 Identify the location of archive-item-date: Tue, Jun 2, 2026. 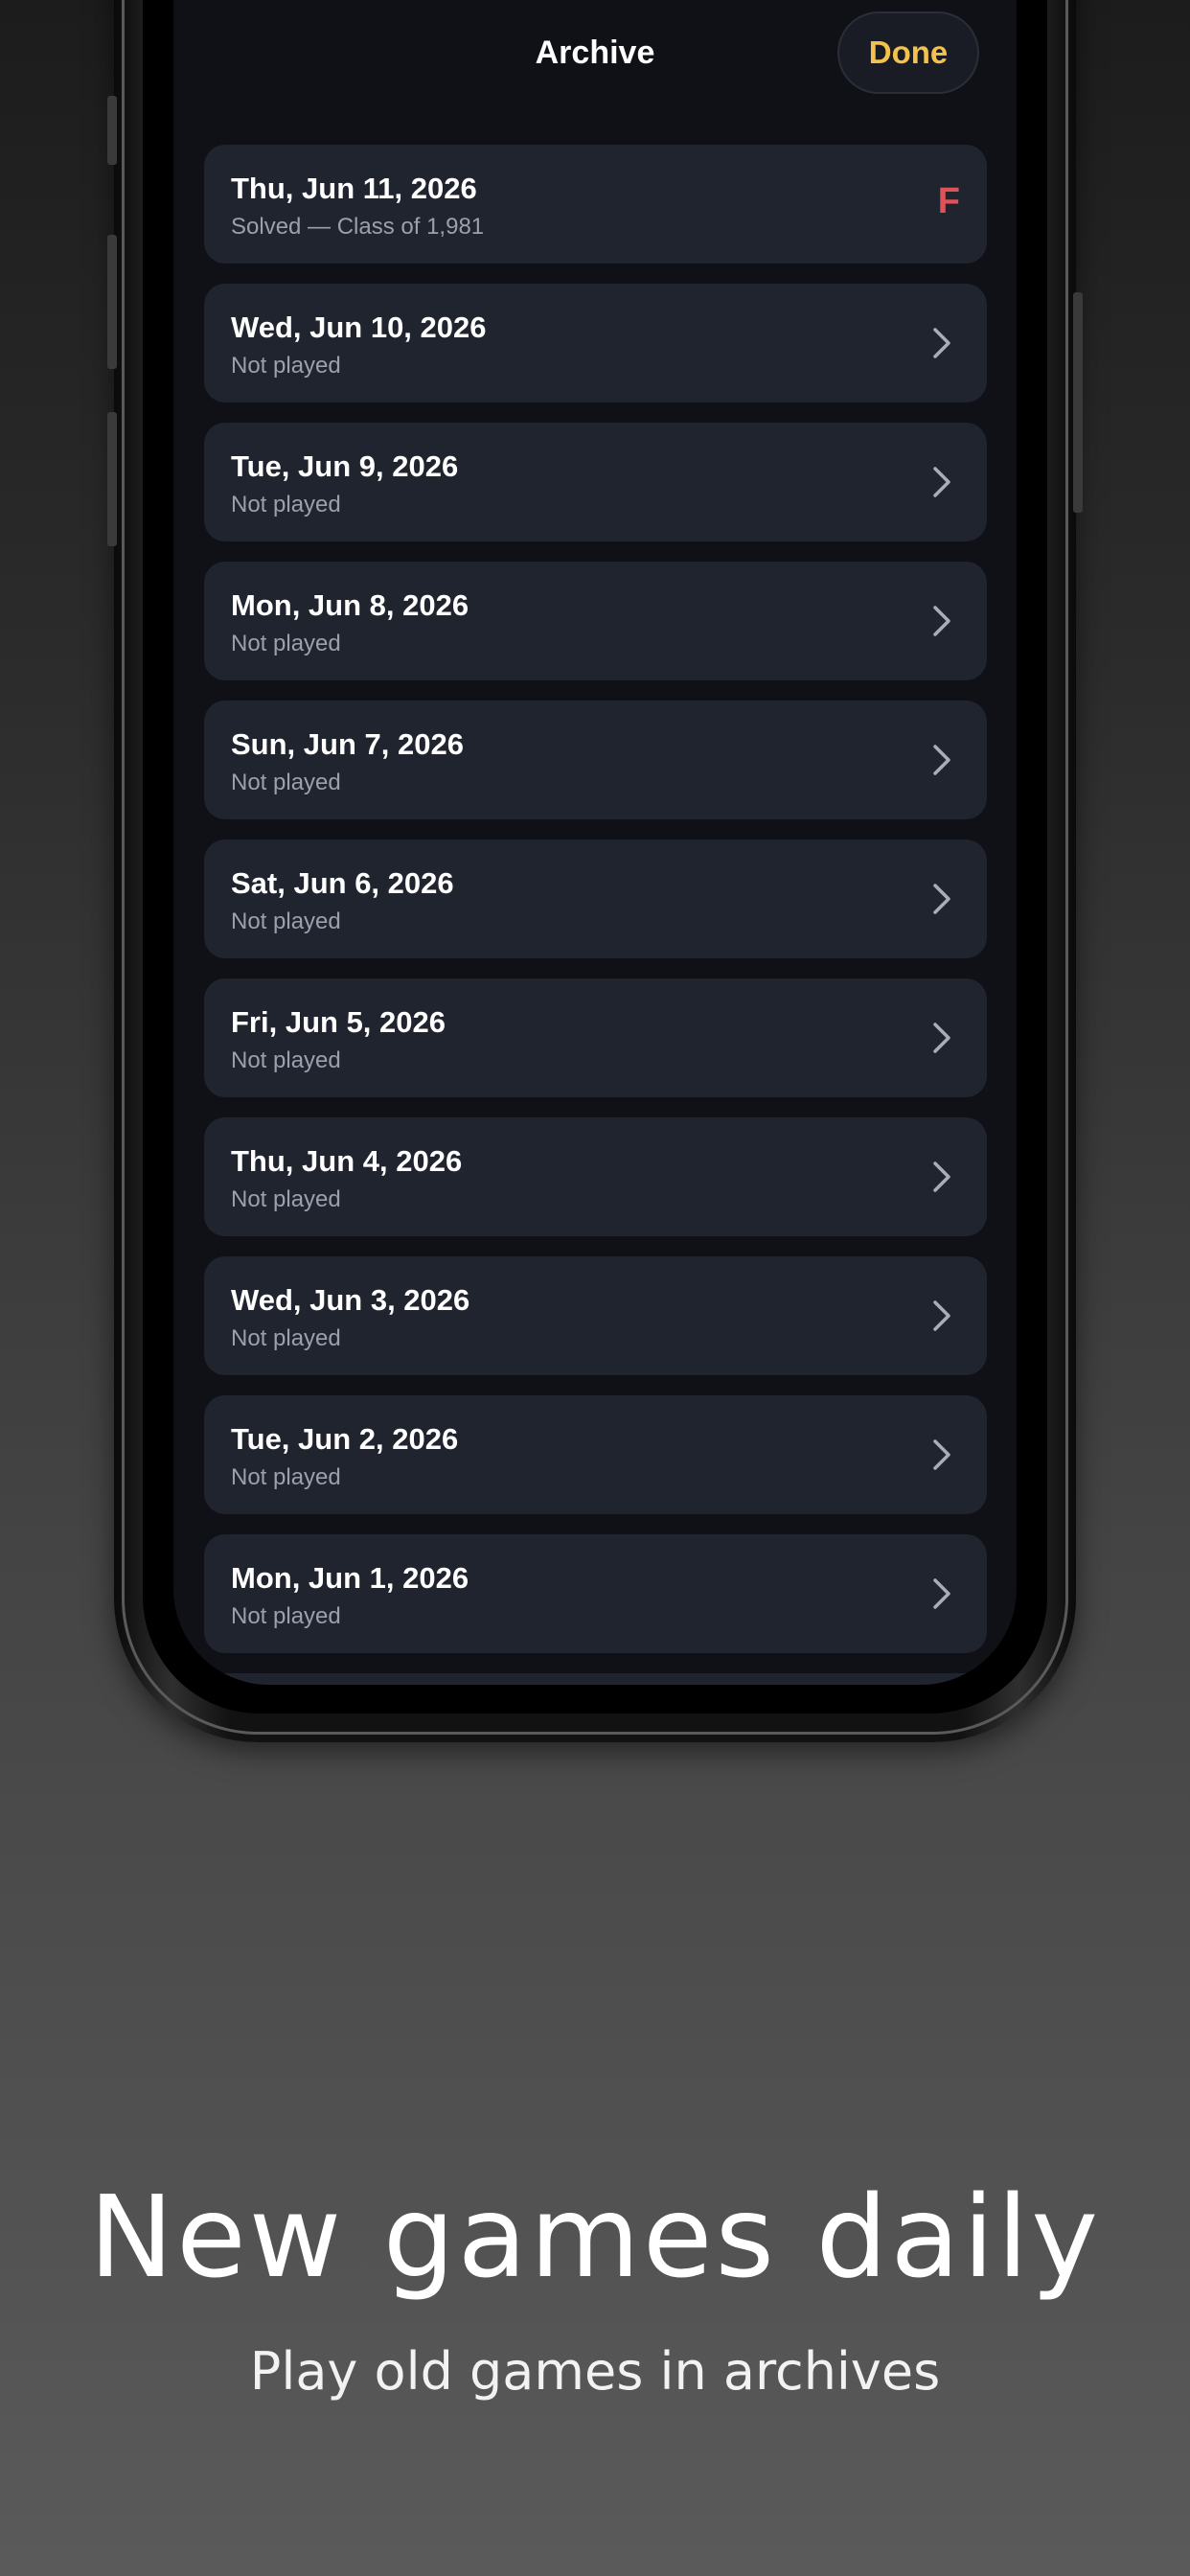
(345, 1439).